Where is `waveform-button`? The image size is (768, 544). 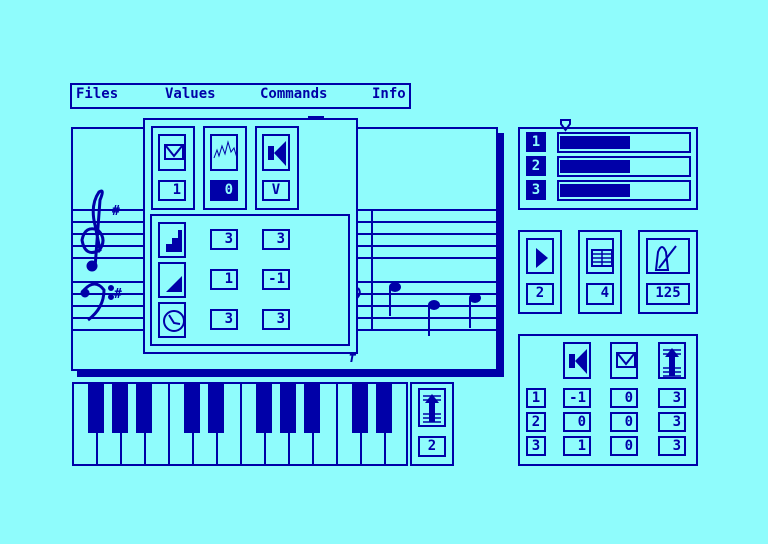
waveform-button is located at coordinates (224, 152).